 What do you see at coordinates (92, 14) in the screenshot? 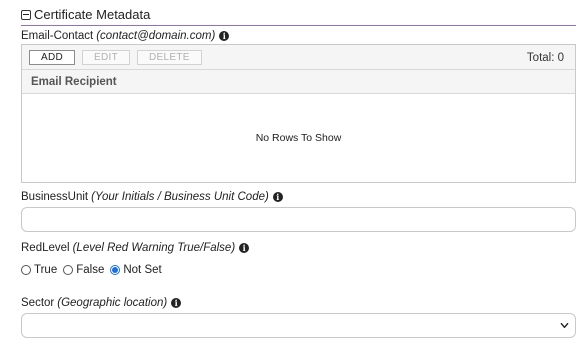
I see `section-title: Certificate Metadata` at bounding box center [92, 14].